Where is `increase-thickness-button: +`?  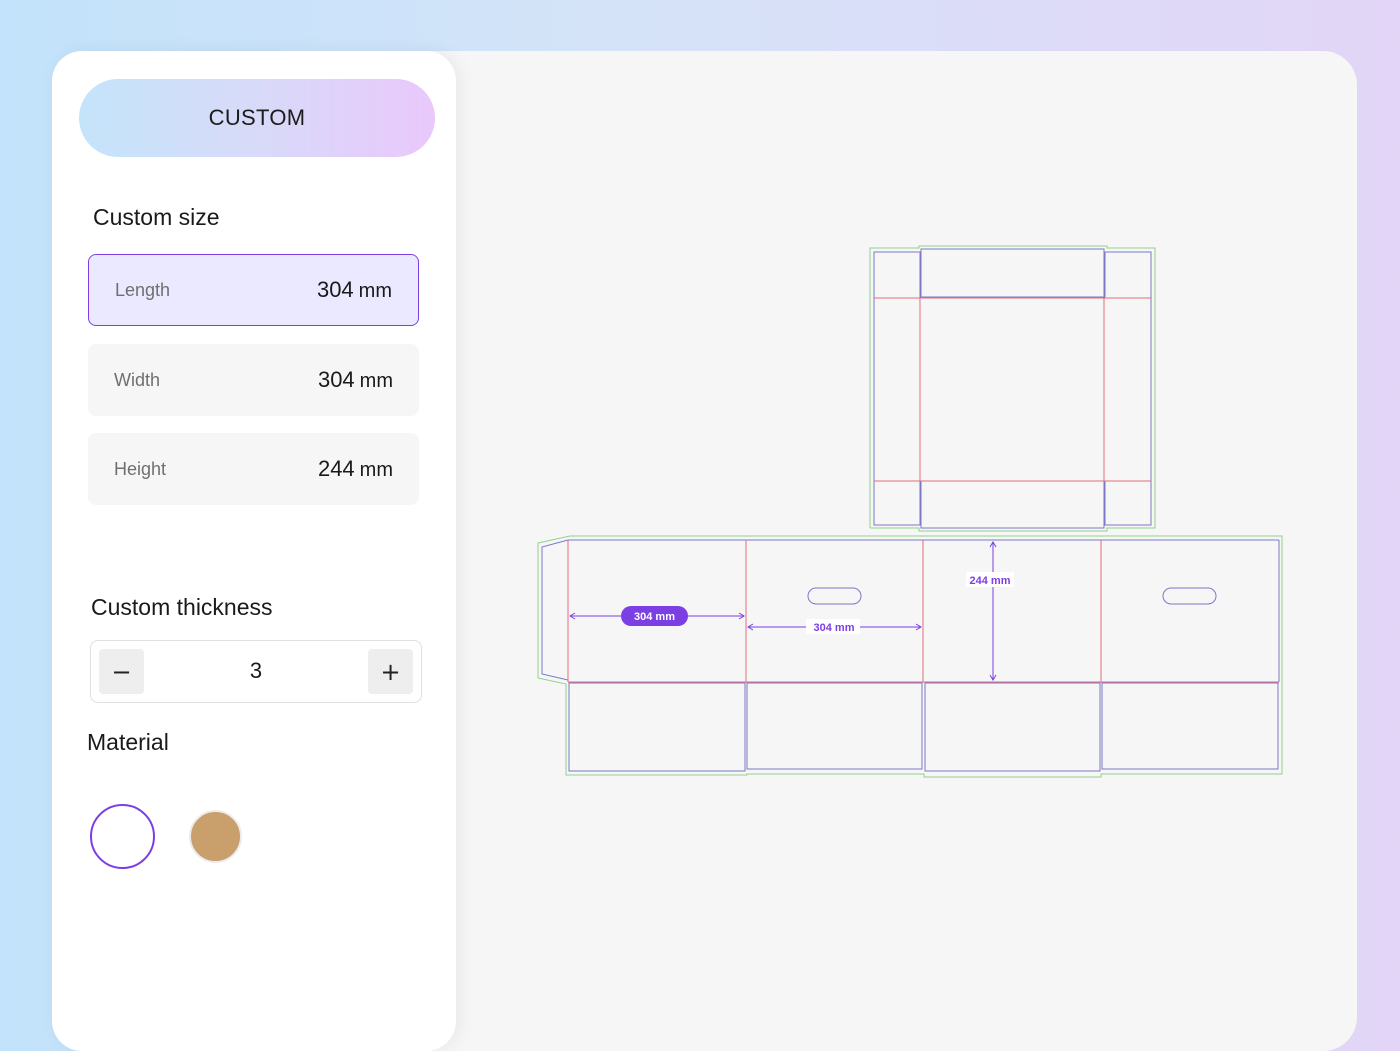
increase-thickness-button: + is located at coordinates (390, 671).